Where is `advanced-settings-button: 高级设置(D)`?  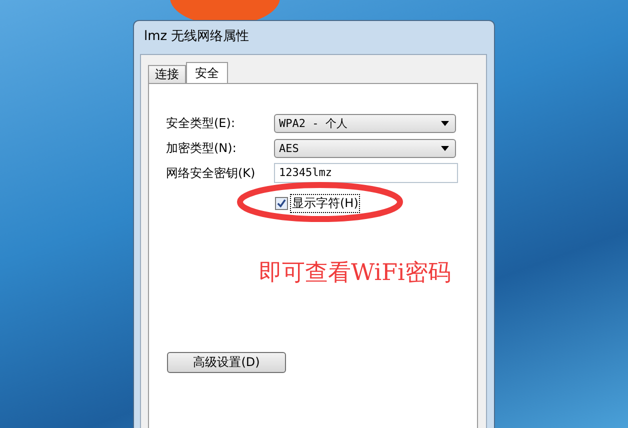
advanced-settings-button: 高级设置(D) is located at coordinates (226, 362).